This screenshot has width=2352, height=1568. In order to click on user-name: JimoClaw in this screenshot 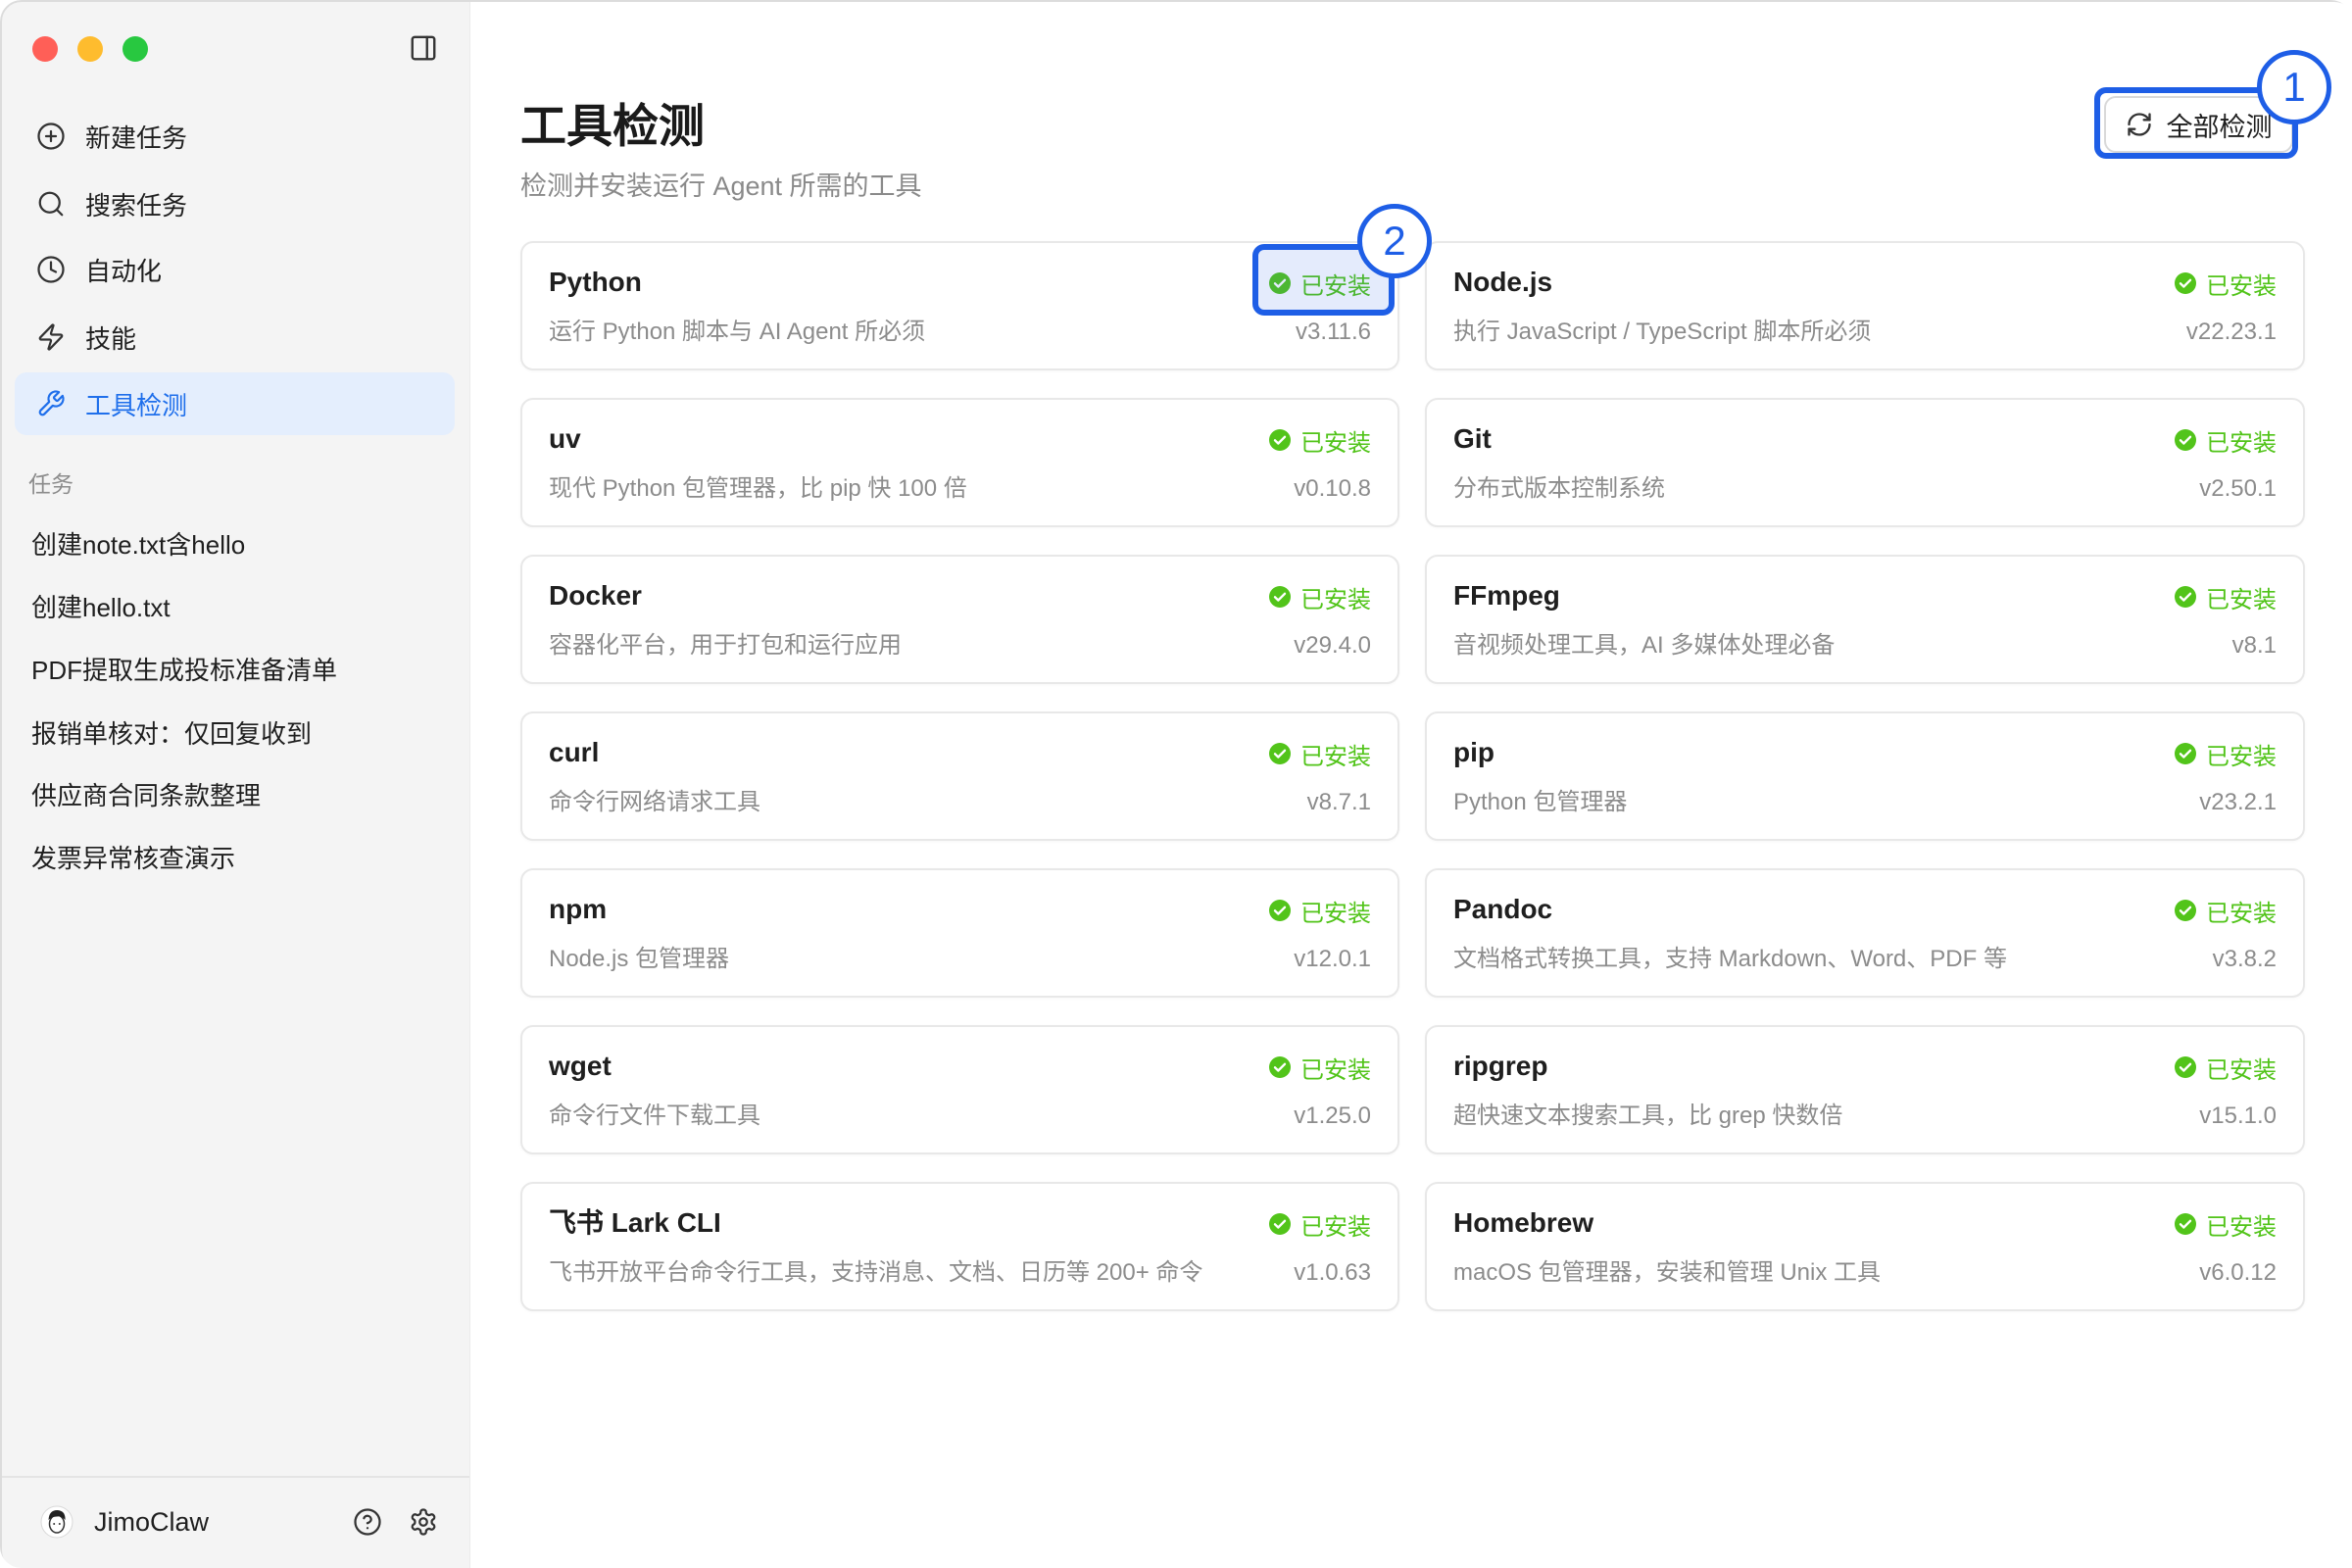, I will do `click(151, 1522)`.